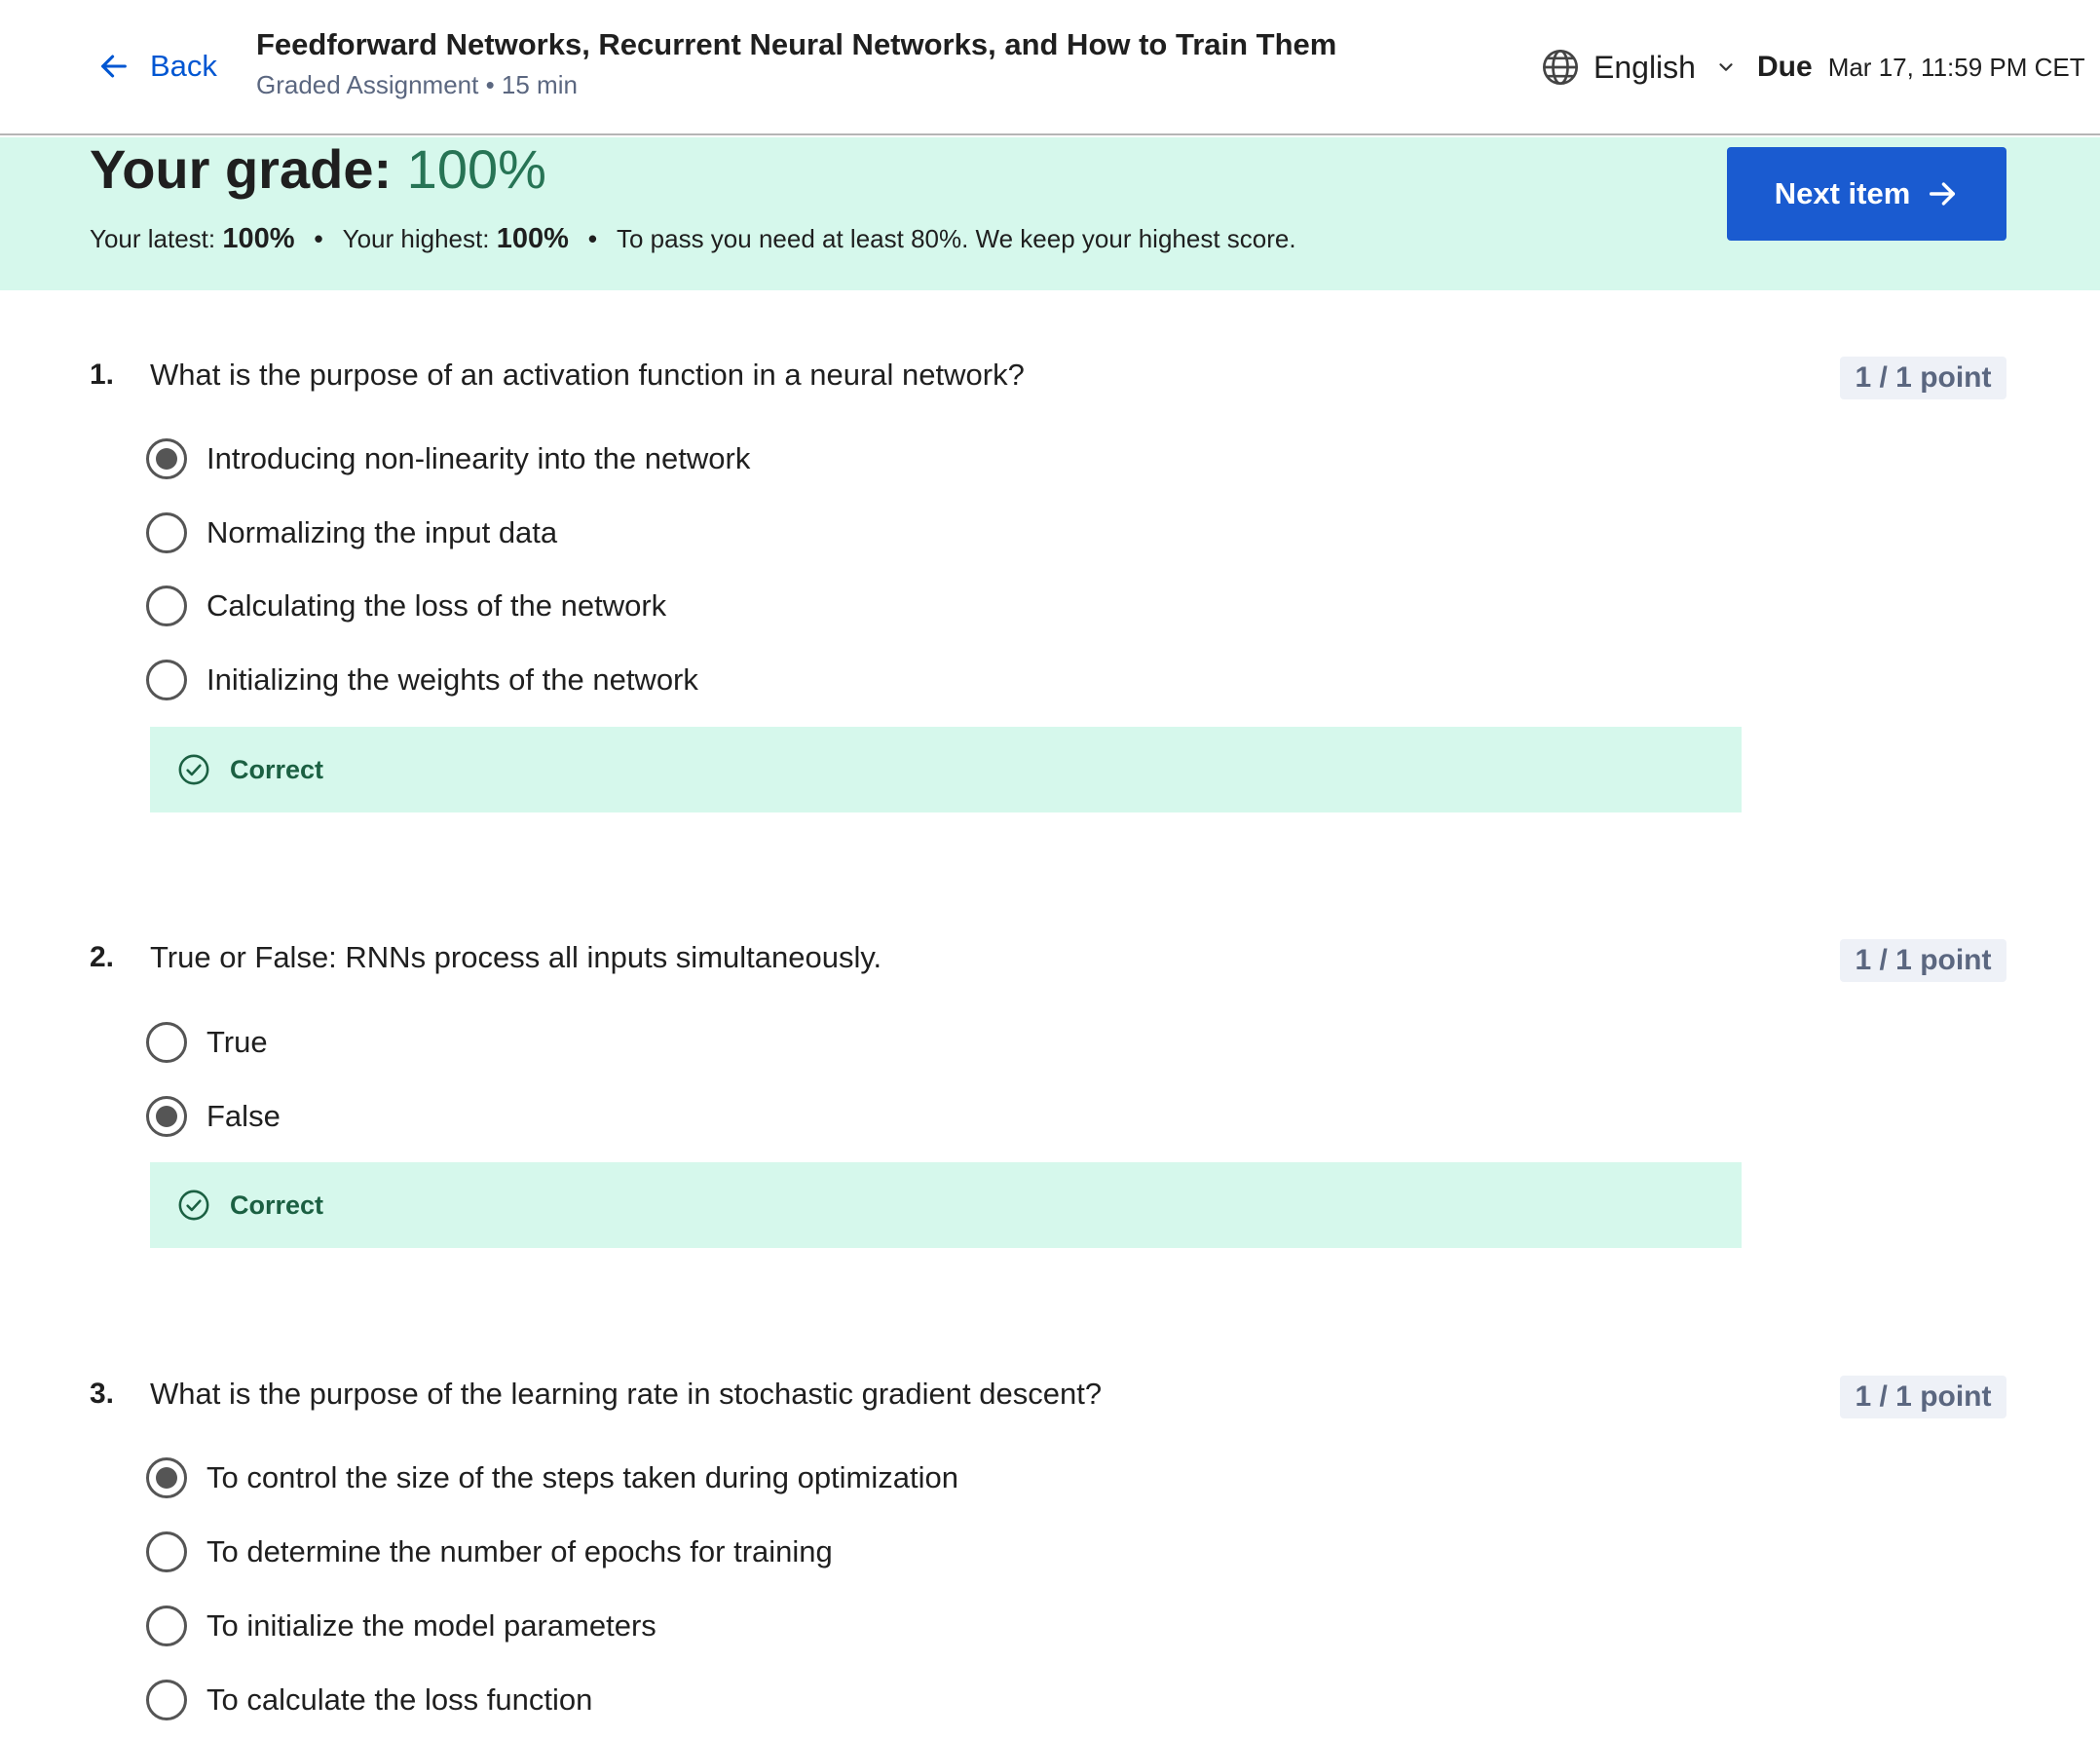 This screenshot has height=1738, width=2100. Describe the element at coordinates (476, 169) in the screenshot. I see `grade-percent: 100%` at that location.